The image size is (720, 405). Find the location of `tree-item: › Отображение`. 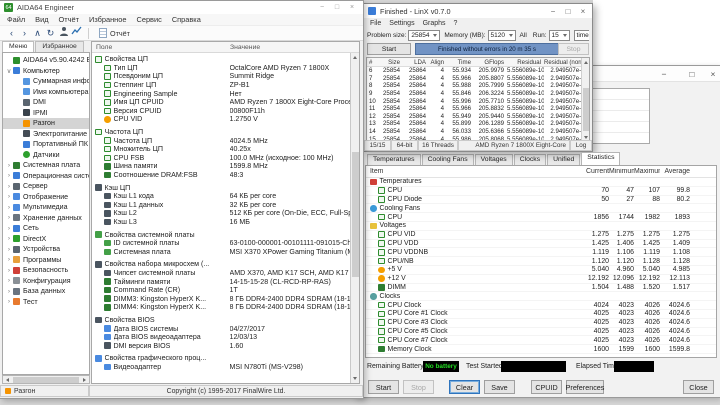

tree-item: › Отображение is located at coordinates (46, 197).